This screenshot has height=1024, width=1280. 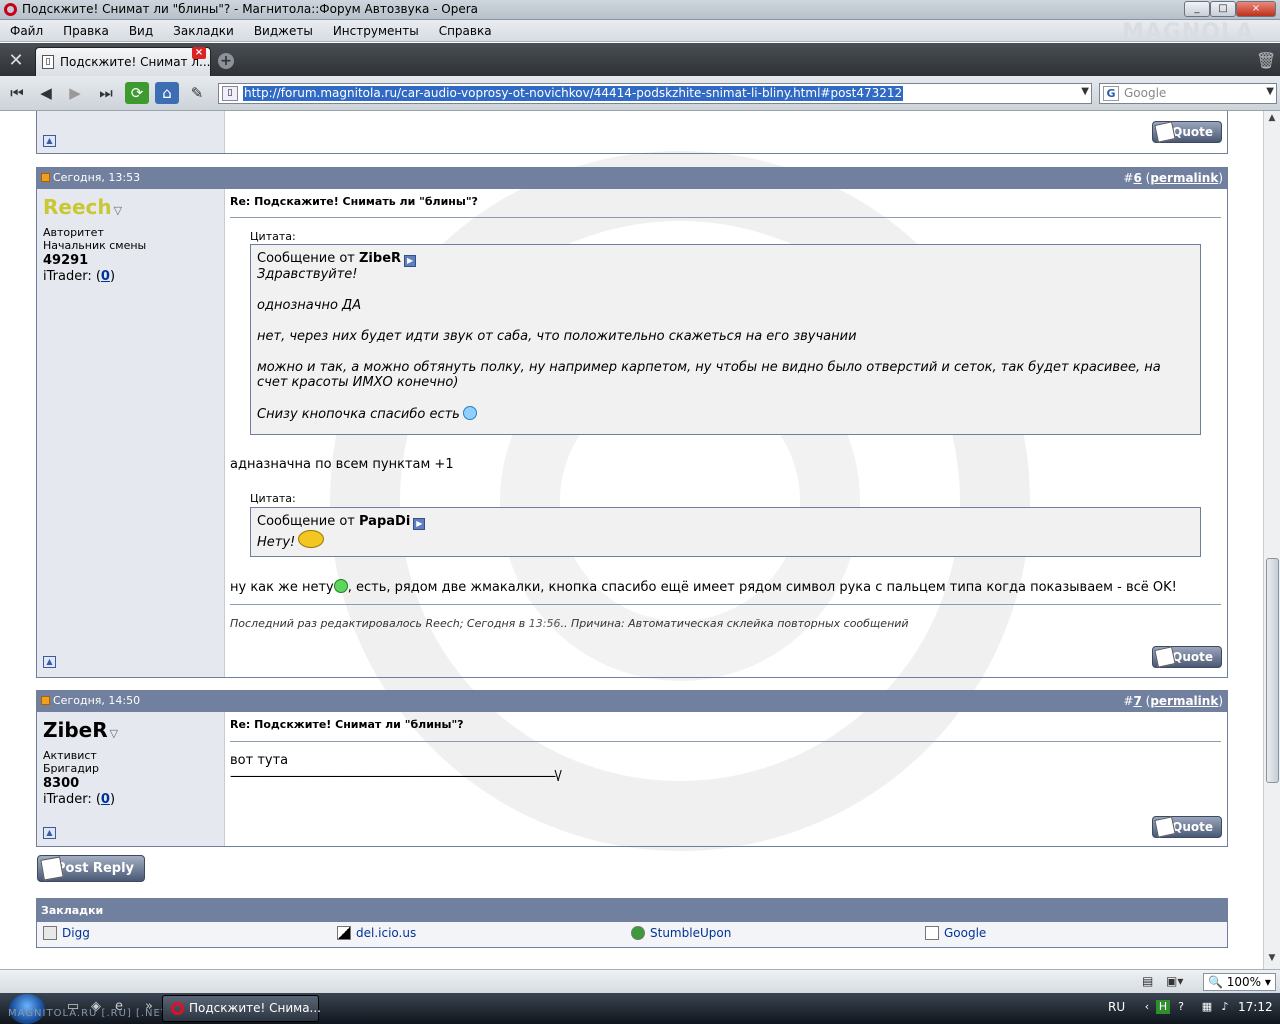 I want to click on search-placeholder: Google, so click(x=1145, y=93).